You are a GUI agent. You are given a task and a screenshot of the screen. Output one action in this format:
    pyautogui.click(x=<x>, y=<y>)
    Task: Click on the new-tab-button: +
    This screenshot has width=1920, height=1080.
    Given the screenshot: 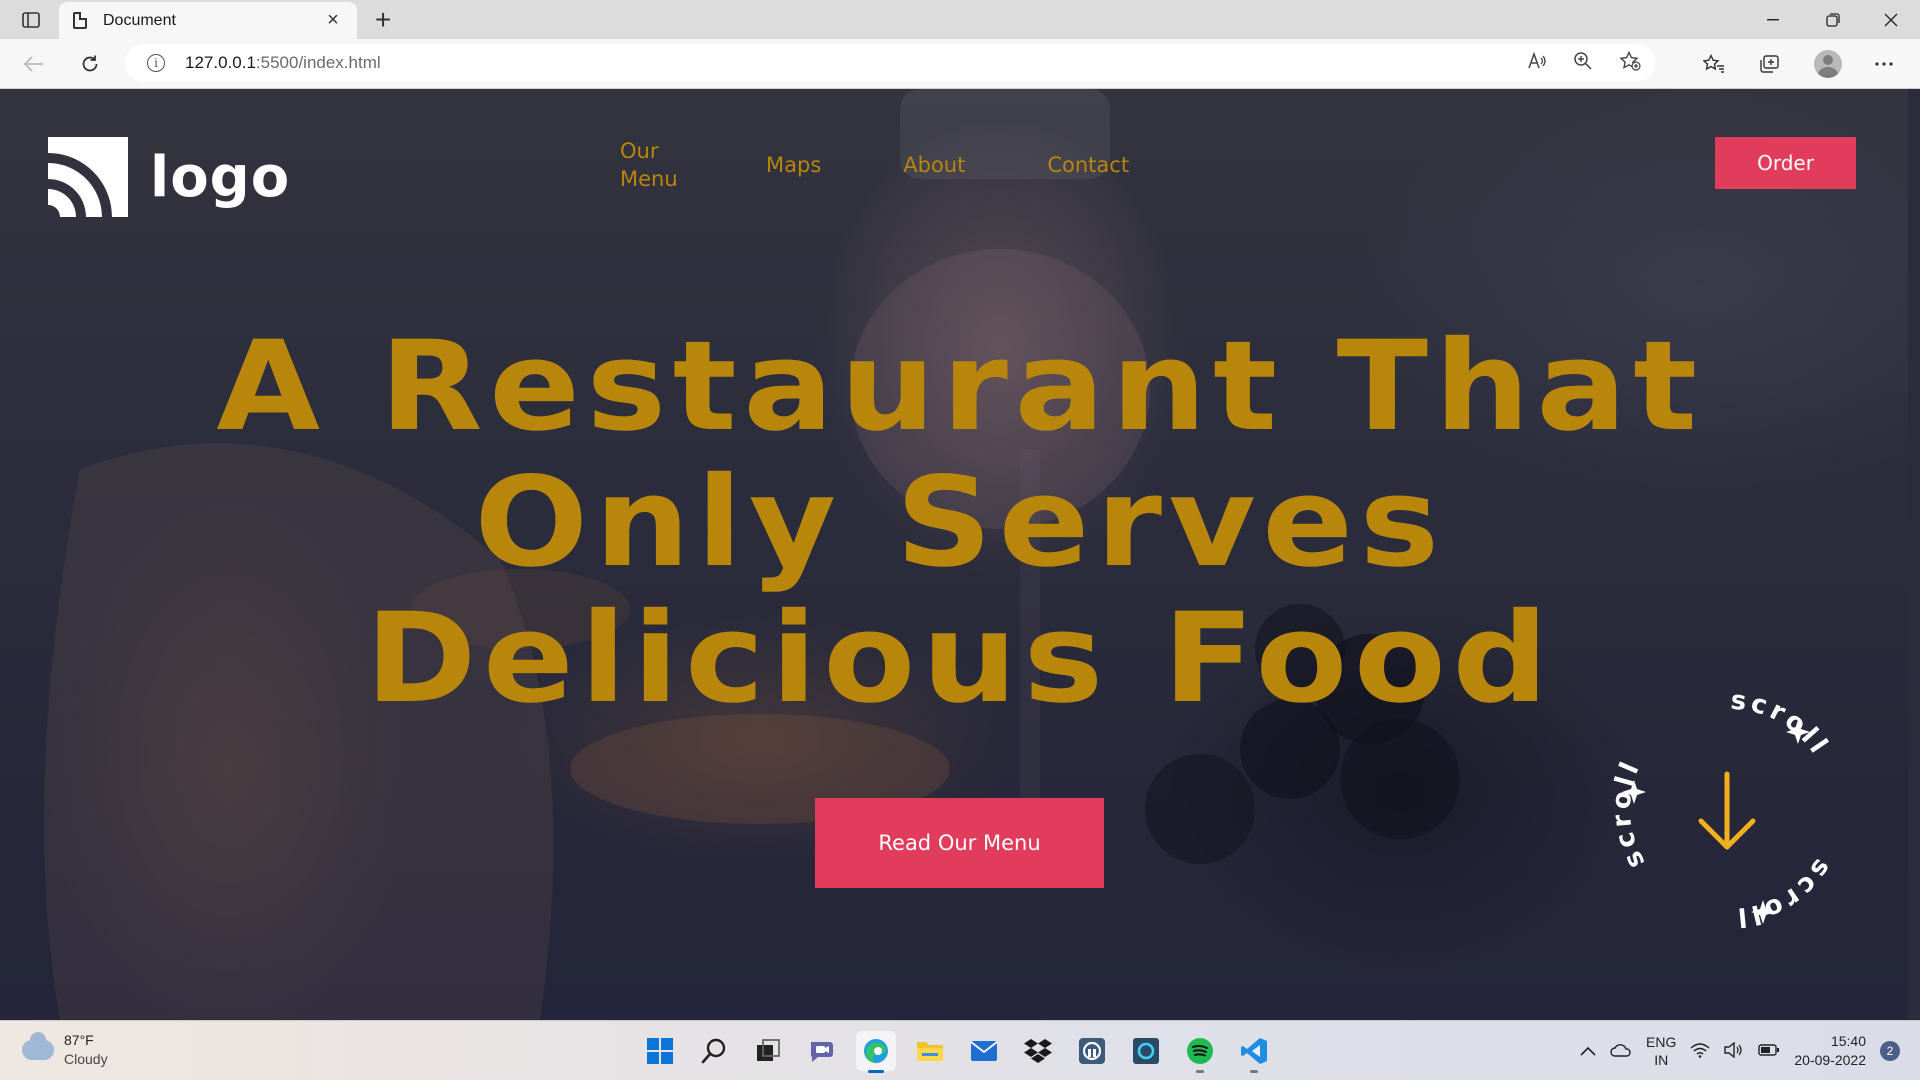 What is the action you would take?
    pyautogui.click(x=383, y=20)
    